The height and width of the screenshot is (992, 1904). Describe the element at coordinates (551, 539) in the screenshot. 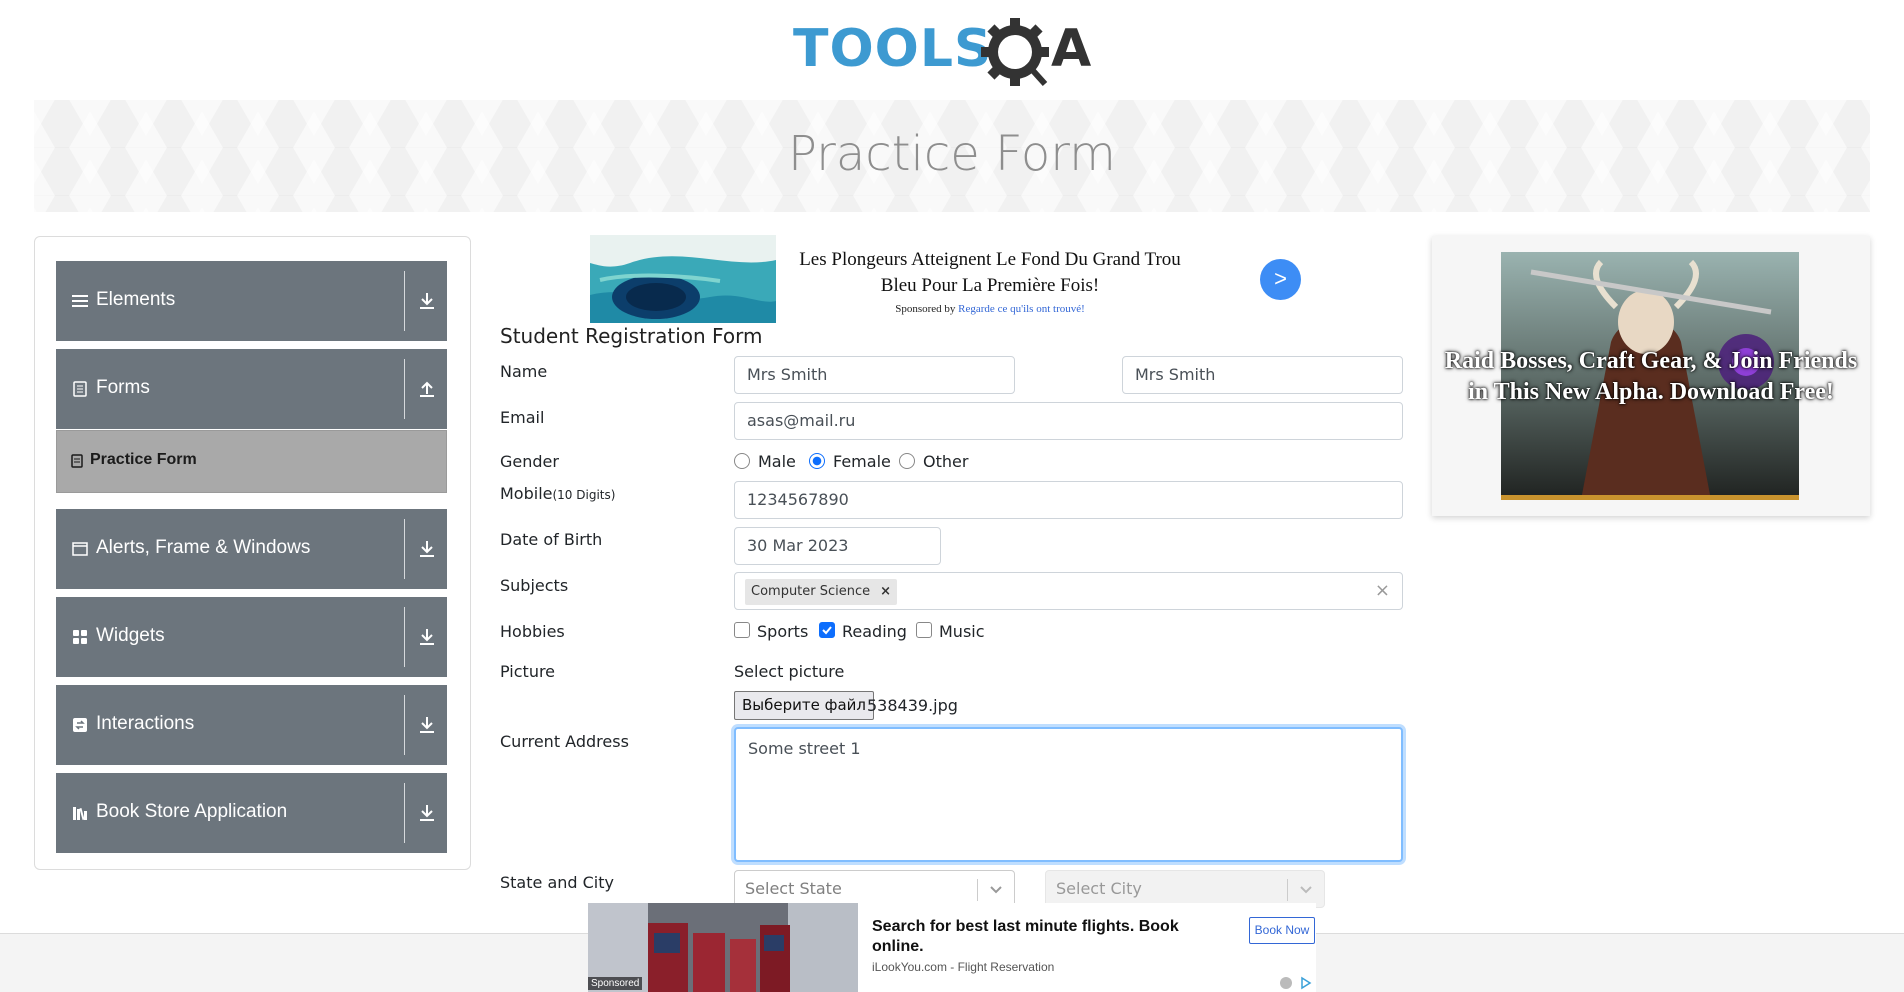

I see `dob-label: Date of Birth` at that location.